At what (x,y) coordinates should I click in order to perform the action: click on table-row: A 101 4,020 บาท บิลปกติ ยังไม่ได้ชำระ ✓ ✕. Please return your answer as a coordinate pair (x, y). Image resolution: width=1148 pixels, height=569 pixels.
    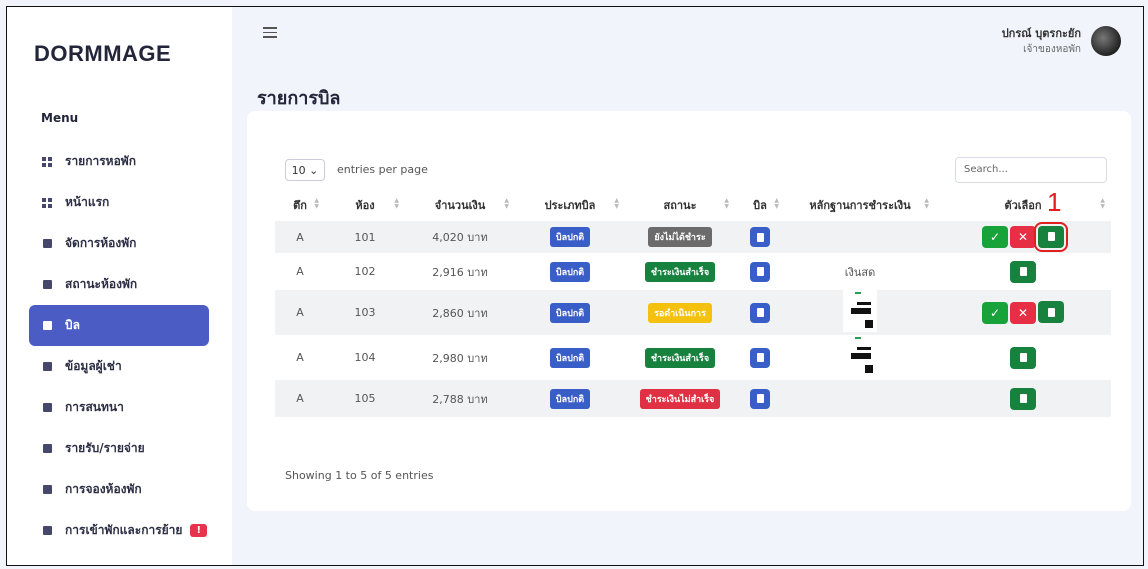
    Looking at the image, I should click on (693, 237).